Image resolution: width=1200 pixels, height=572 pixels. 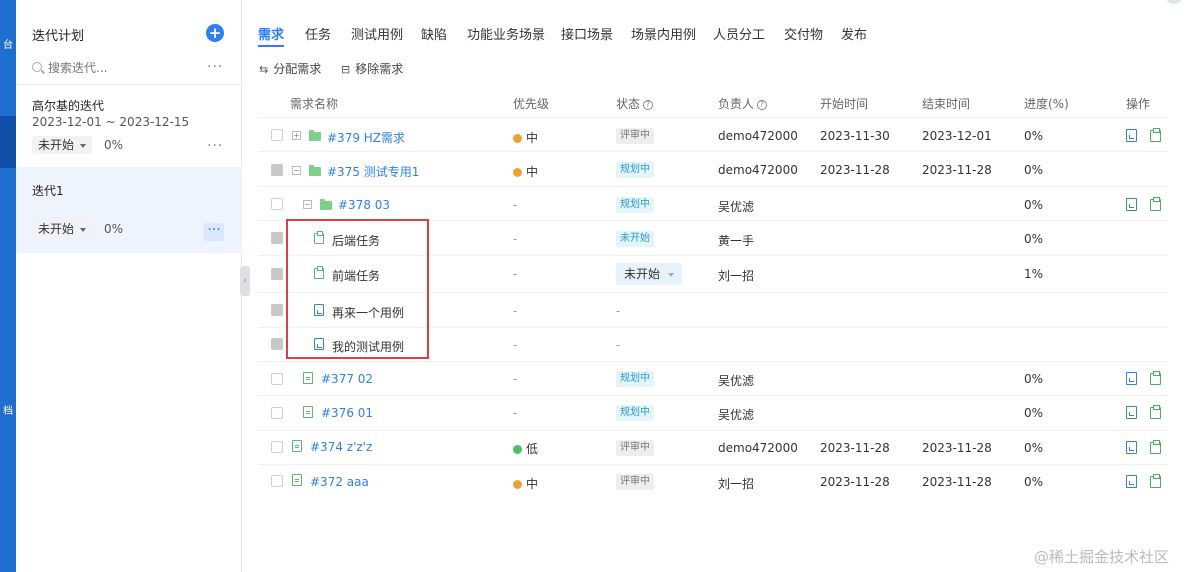 What do you see at coordinates (347, 413) in the screenshot?
I see `requirement-link: #376 01` at bounding box center [347, 413].